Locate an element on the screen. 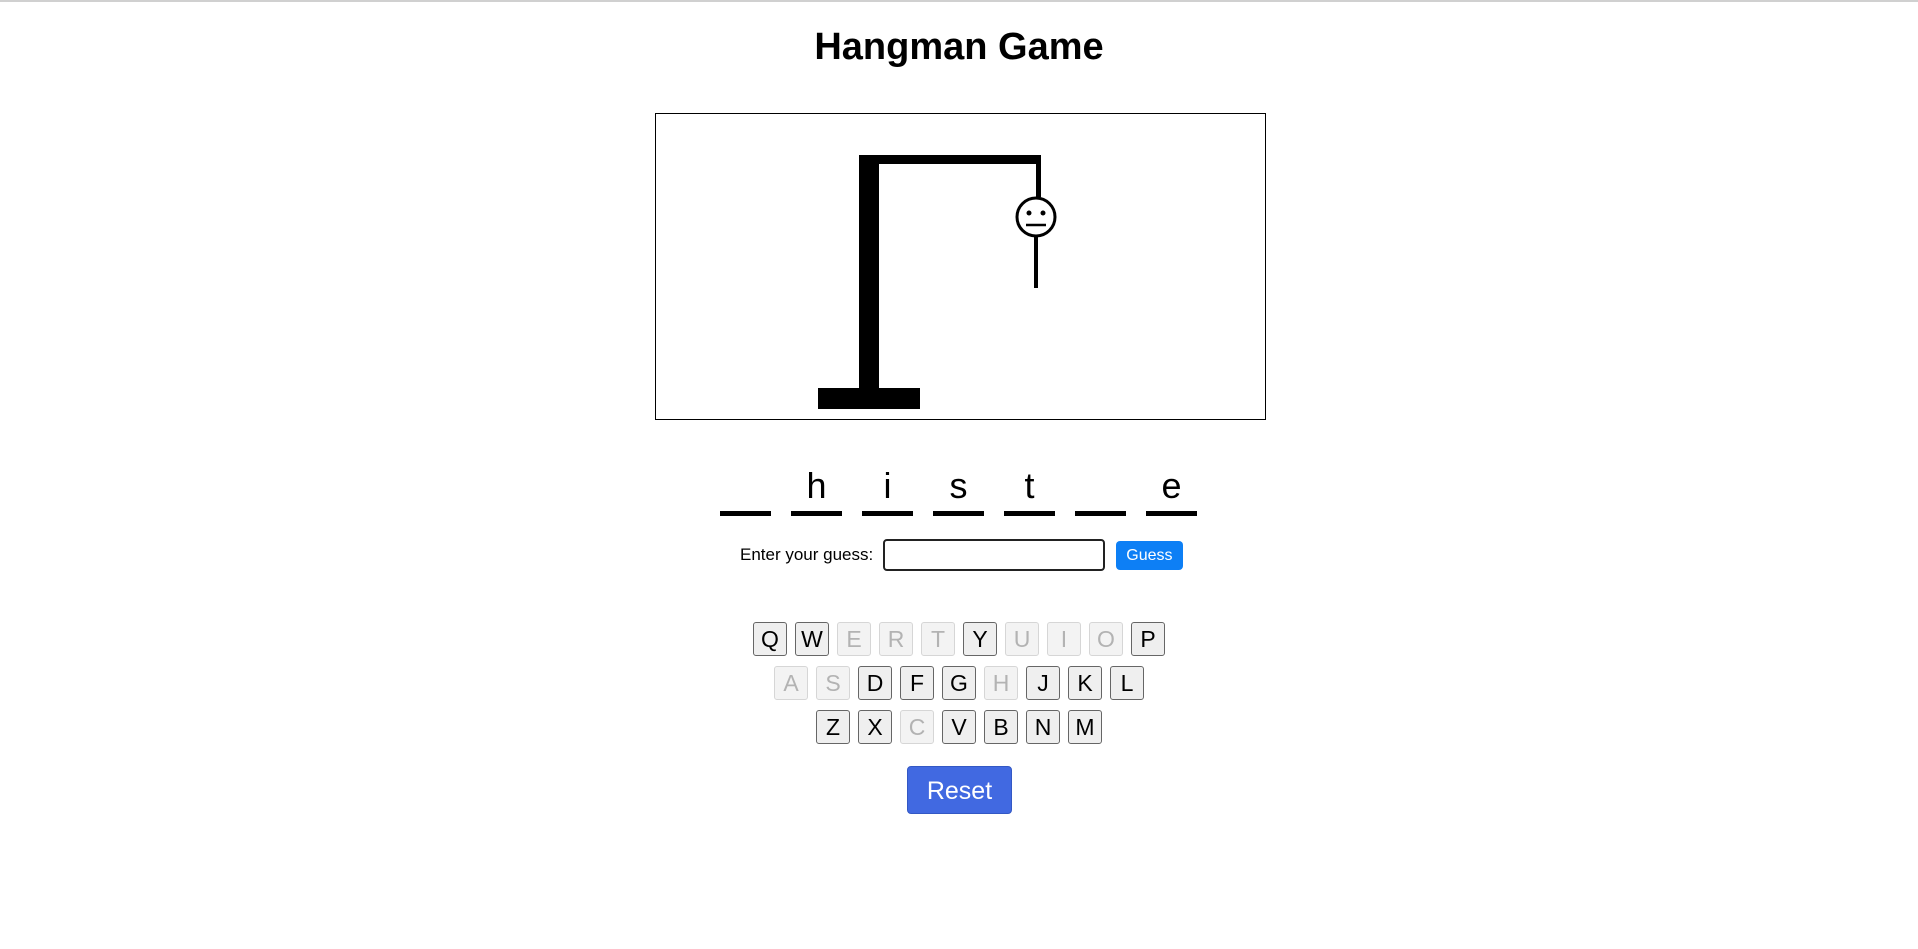  letter-keyboard: QWERTYUIOP ASDFGHJKL ZXCVBNM is located at coordinates (959, 688).